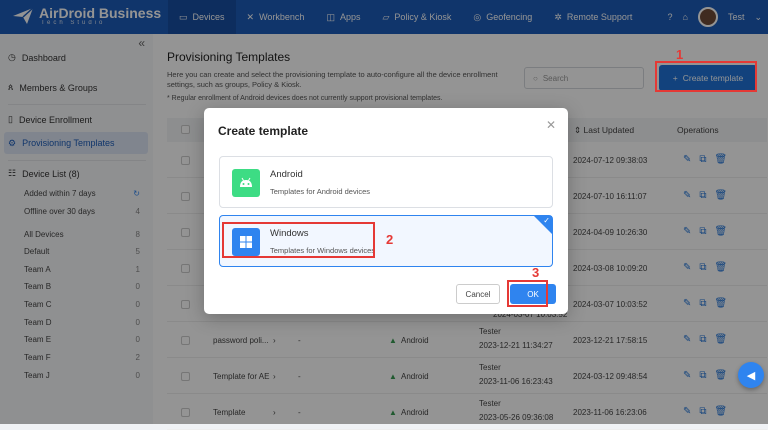 Image resolution: width=768 pixels, height=430 pixels. Describe the element at coordinates (551, 125) in the screenshot. I see `close-icon: ✕` at that location.